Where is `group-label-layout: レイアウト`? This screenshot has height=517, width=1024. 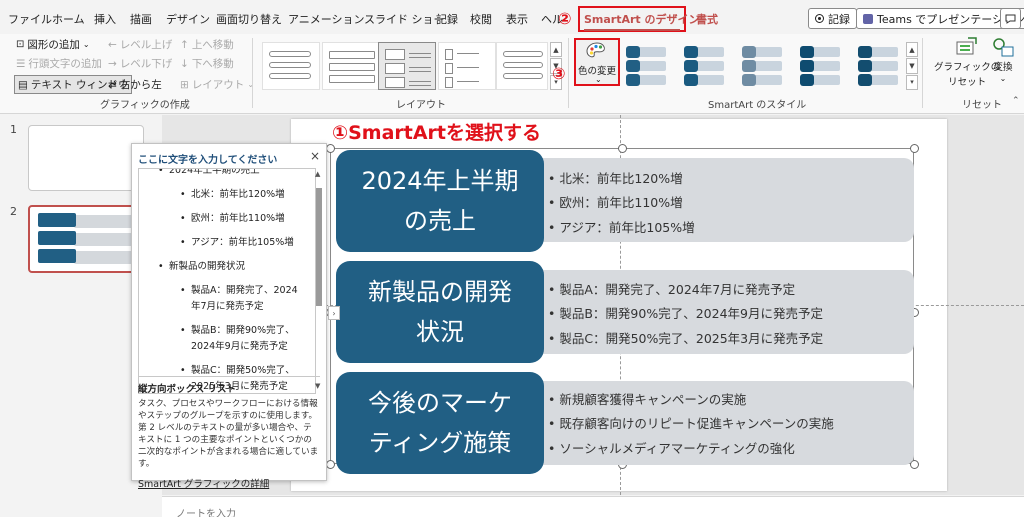
group-label-layout: レイアウト is located at coordinates (421, 105).